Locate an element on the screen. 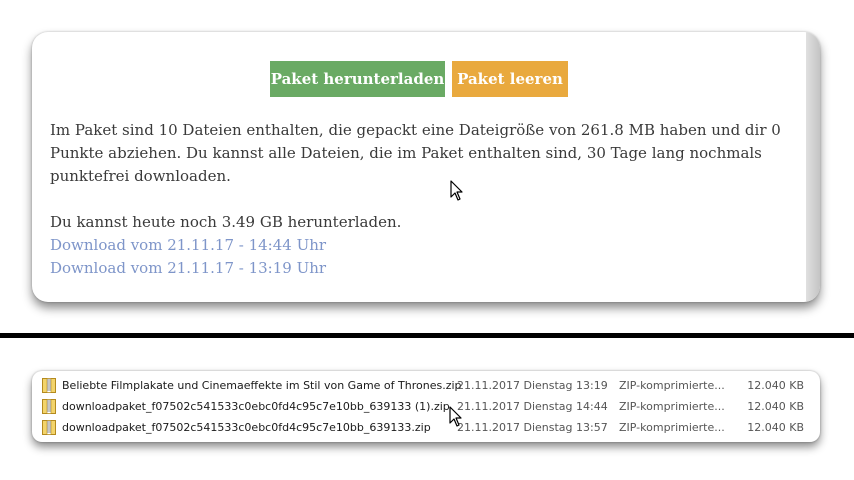 The width and height of the screenshot is (854, 480). download-link-1: Download vom 21.11.17 - 14:44 Uhr is located at coordinates (420, 245).